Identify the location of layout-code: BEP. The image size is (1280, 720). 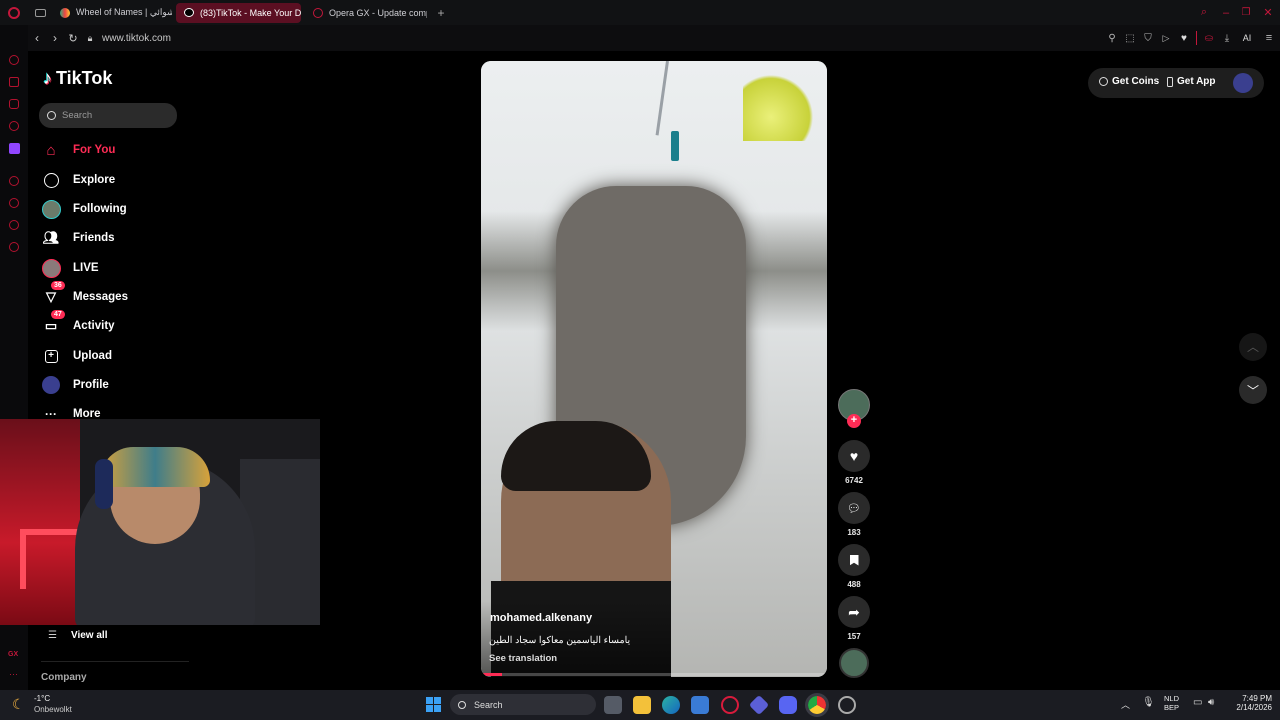
(1172, 707).